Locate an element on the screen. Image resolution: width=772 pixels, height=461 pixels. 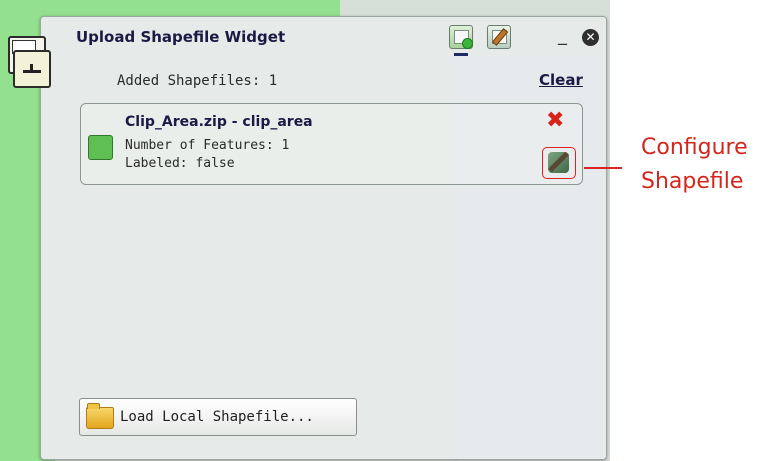
widget-app-icon is located at coordinates (29, 65).